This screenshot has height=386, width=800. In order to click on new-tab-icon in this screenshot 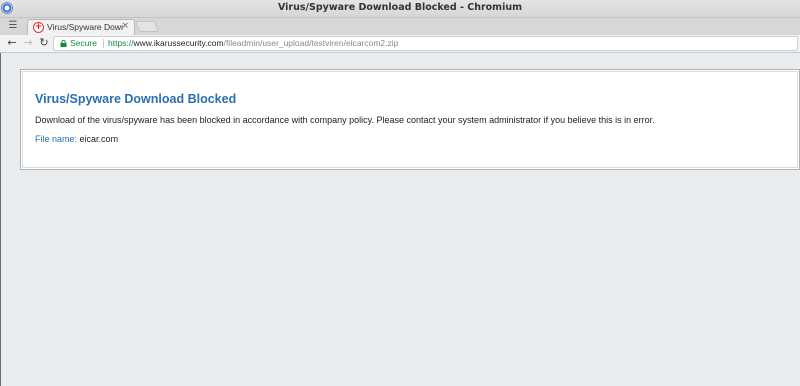, I will do `click(147, 26)`.